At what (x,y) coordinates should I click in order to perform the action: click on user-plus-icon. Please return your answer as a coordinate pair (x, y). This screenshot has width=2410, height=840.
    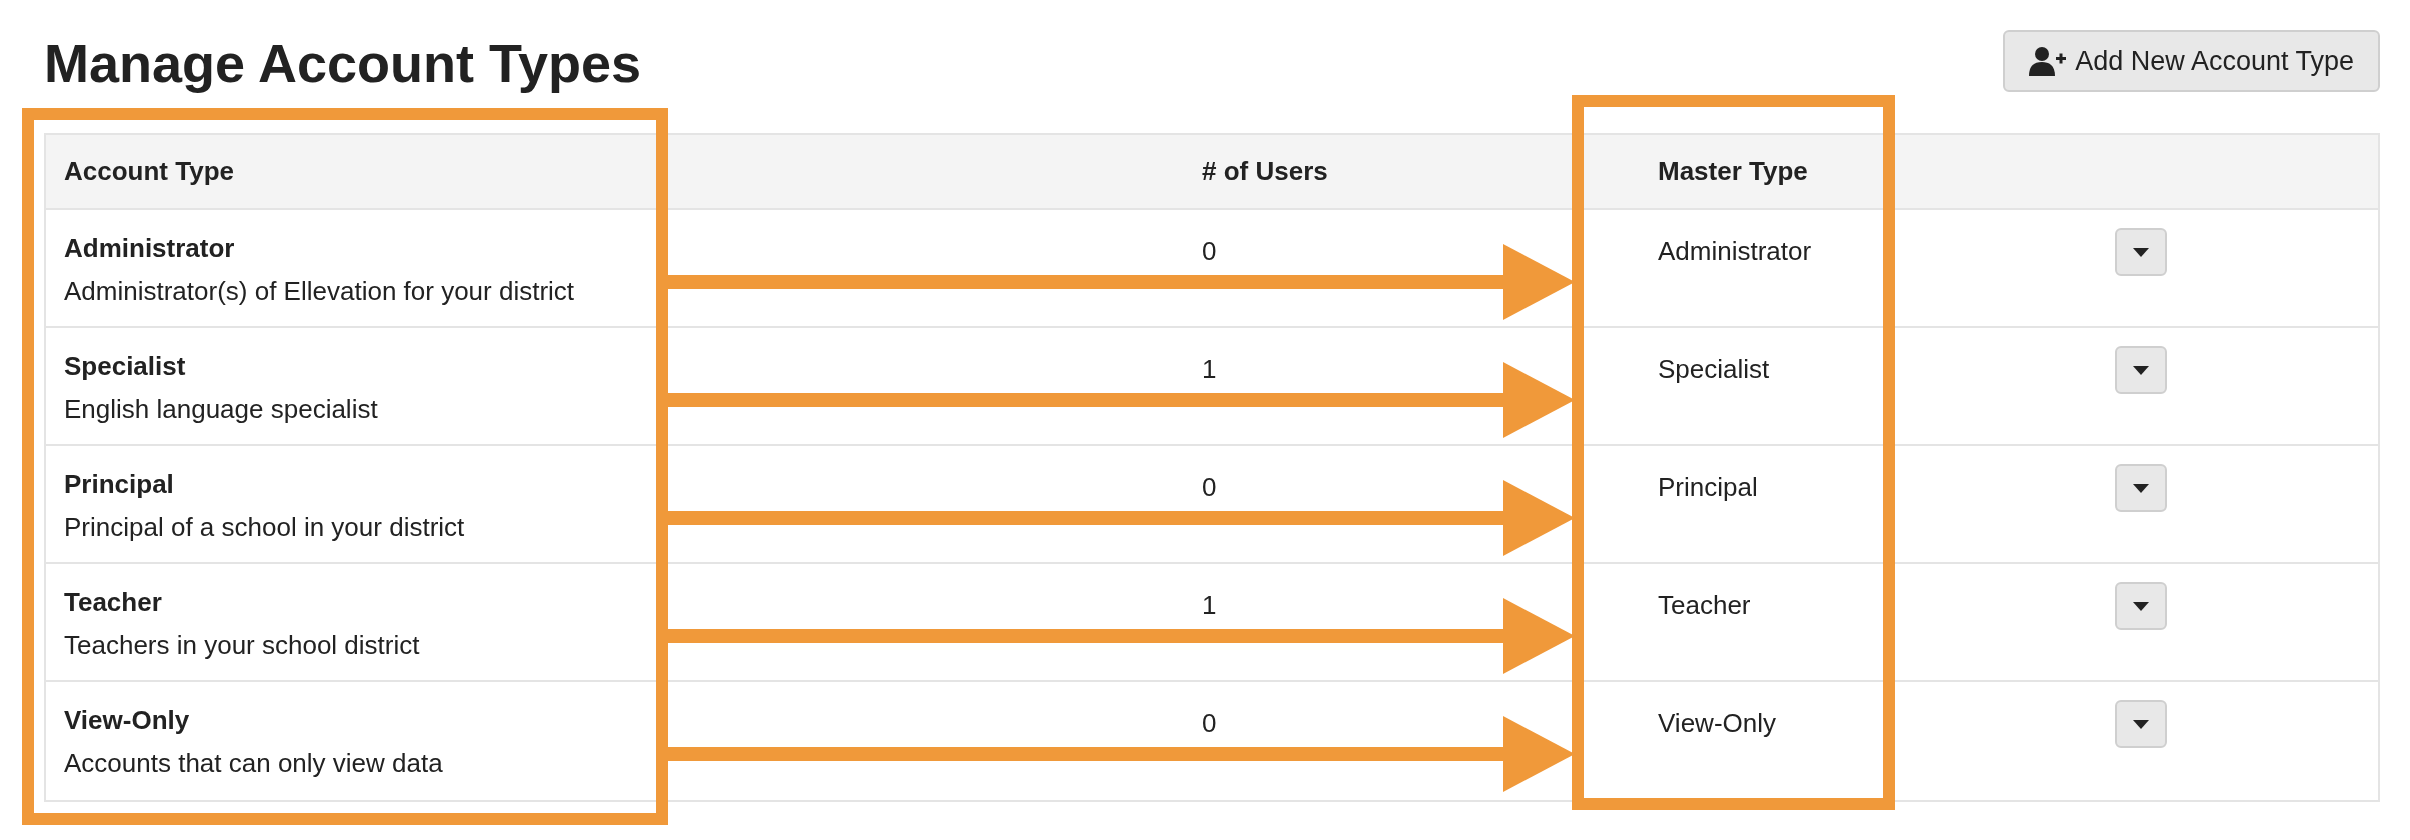
    Looking at the image, I should click on (2048, 61).